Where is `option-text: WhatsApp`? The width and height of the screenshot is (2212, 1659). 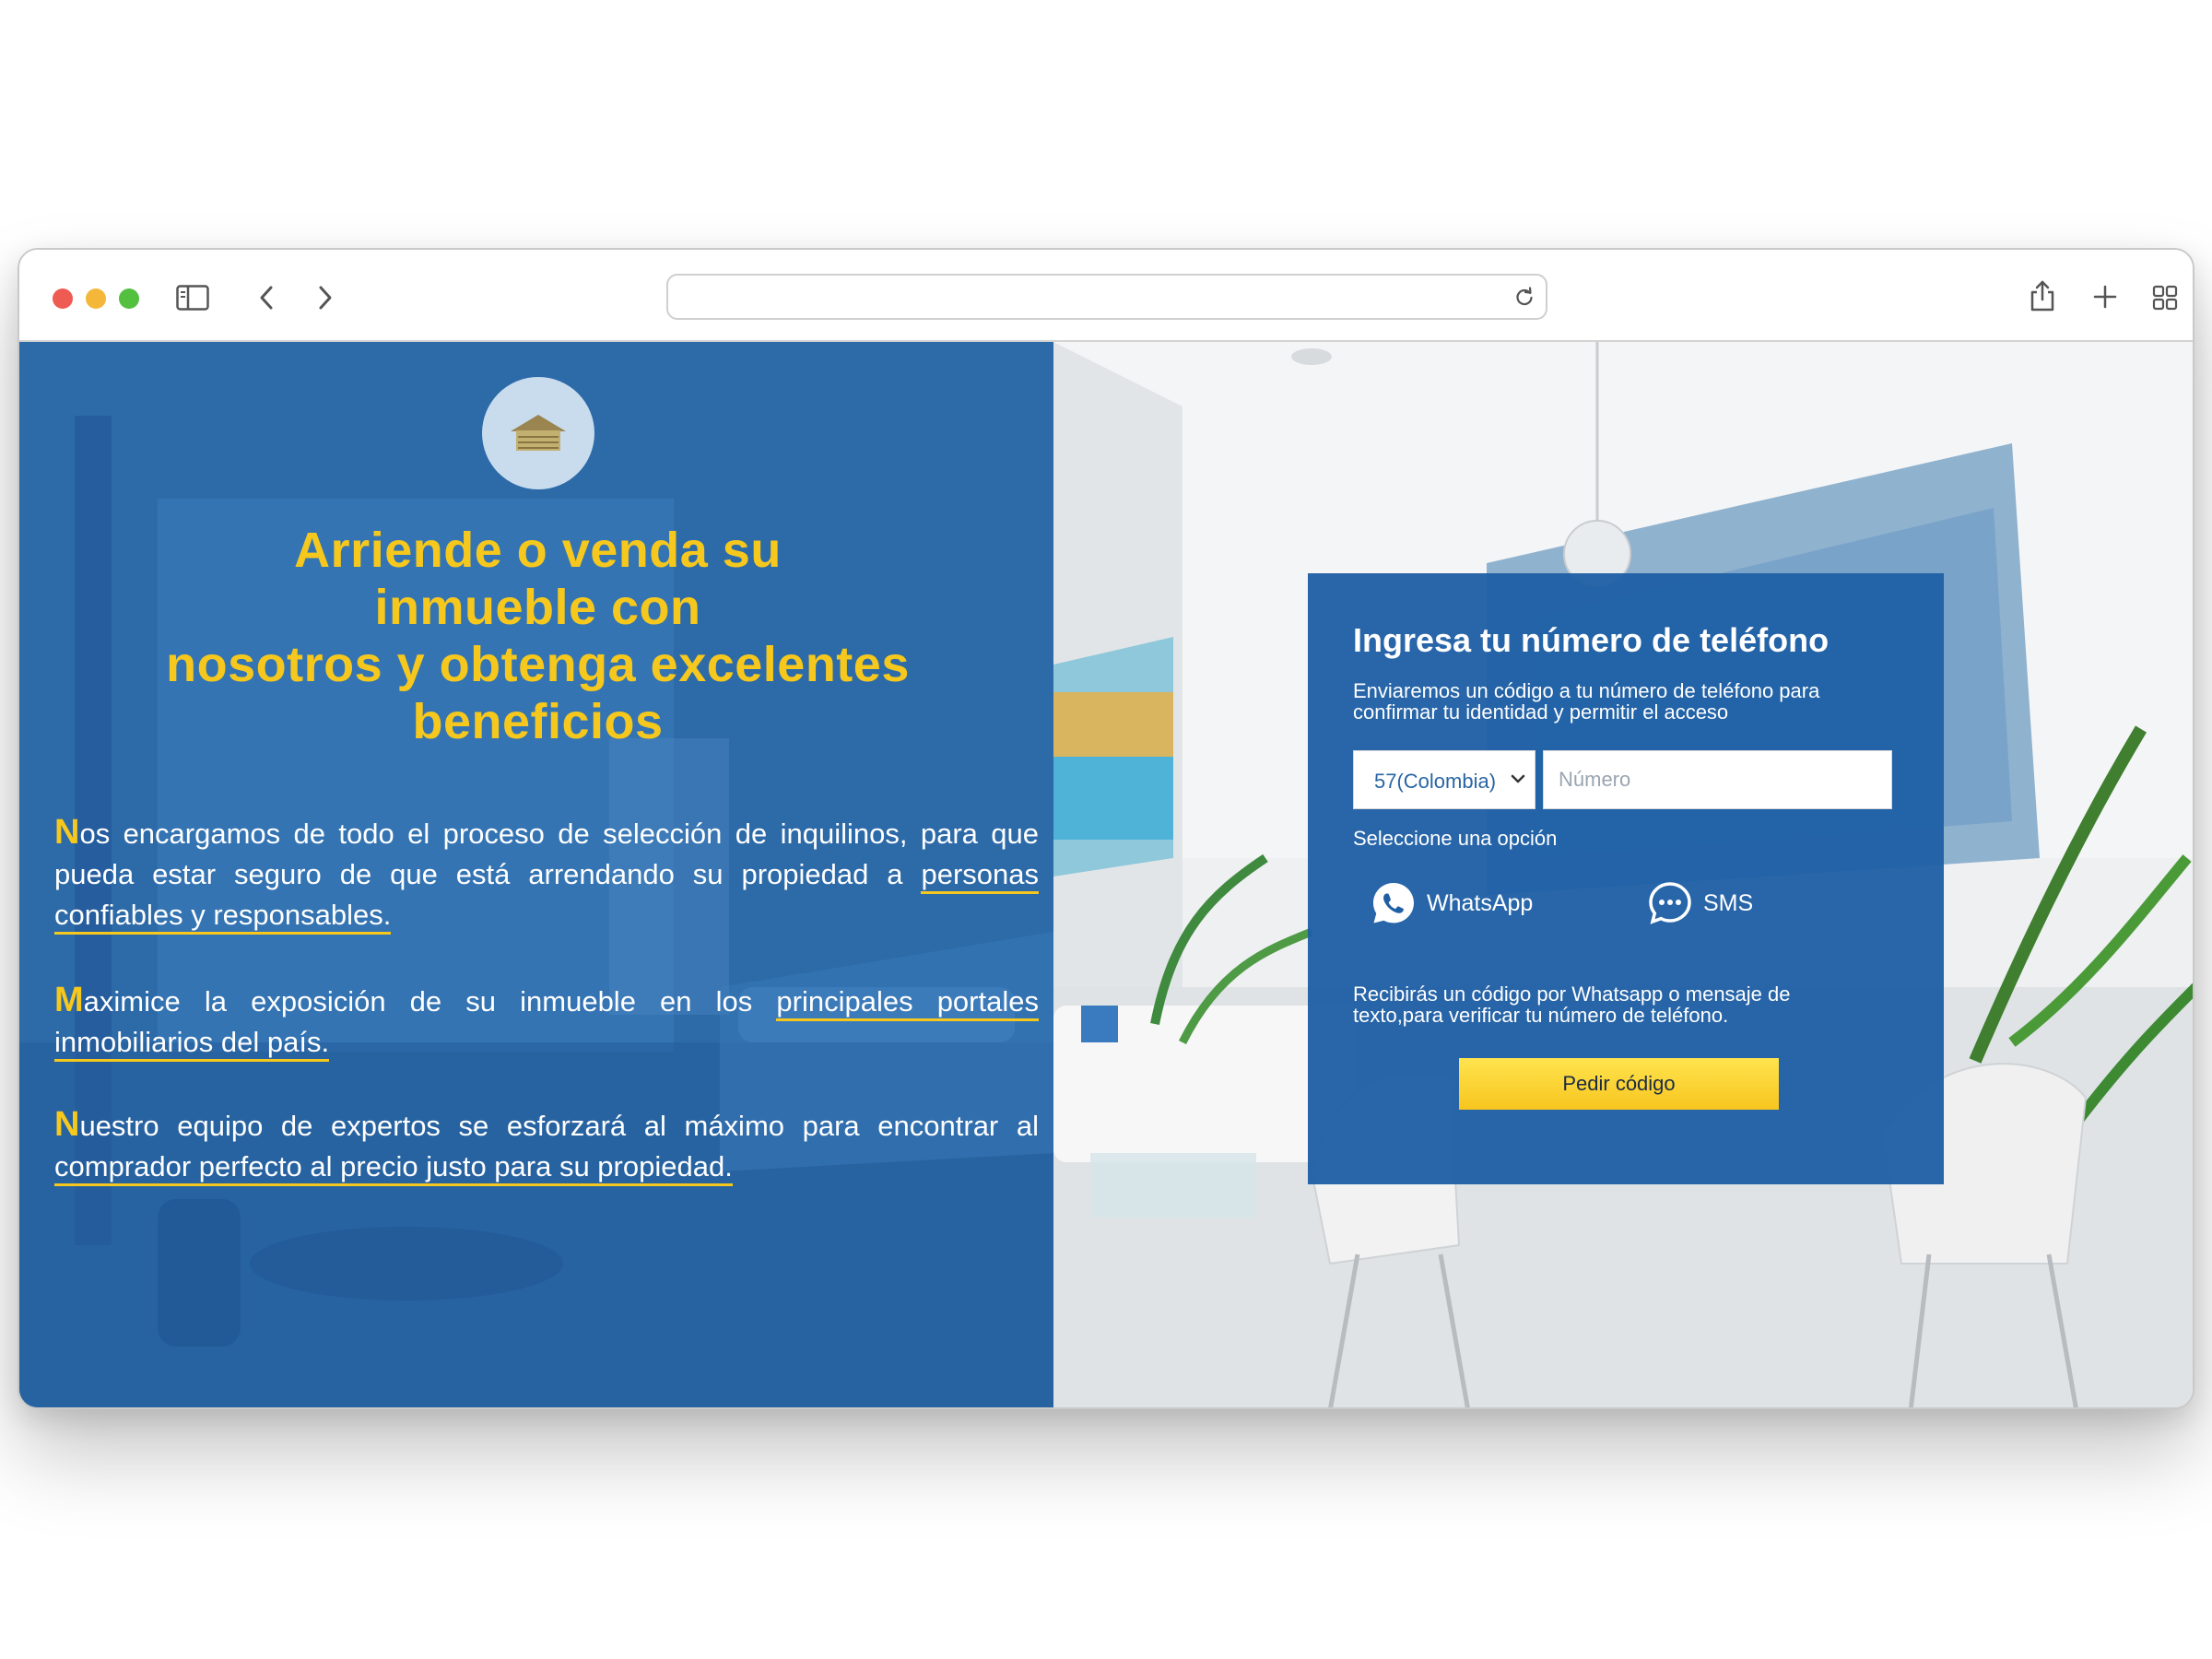 option-text: WhatsApp is located at coordinates (1480, 902).